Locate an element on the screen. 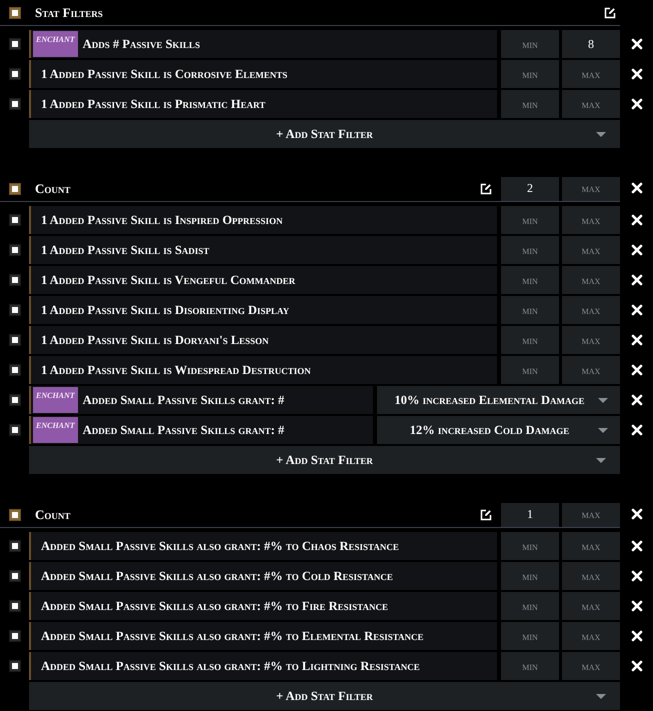 This screenshot has width=653, height=711. stat-label: enchant Added Small Passive Skills grant: # is located at coordinates (201, 430).